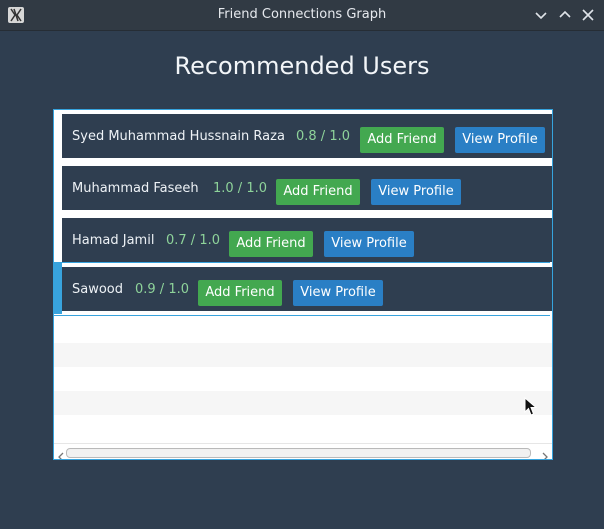 Image resolution: width=604 pixels, height=529 pixels. What do you see at coordinates (298, 453) in the screenshot?
I see `scrollbar-thumb` at bounding box center [298, 453].